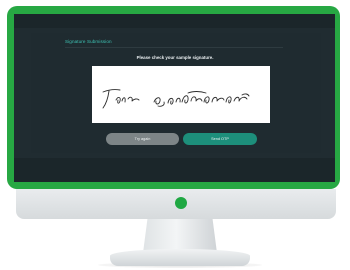  Describe the element at coordinates (176, 99) in the screenshot. I see `signature-icon` at that location.